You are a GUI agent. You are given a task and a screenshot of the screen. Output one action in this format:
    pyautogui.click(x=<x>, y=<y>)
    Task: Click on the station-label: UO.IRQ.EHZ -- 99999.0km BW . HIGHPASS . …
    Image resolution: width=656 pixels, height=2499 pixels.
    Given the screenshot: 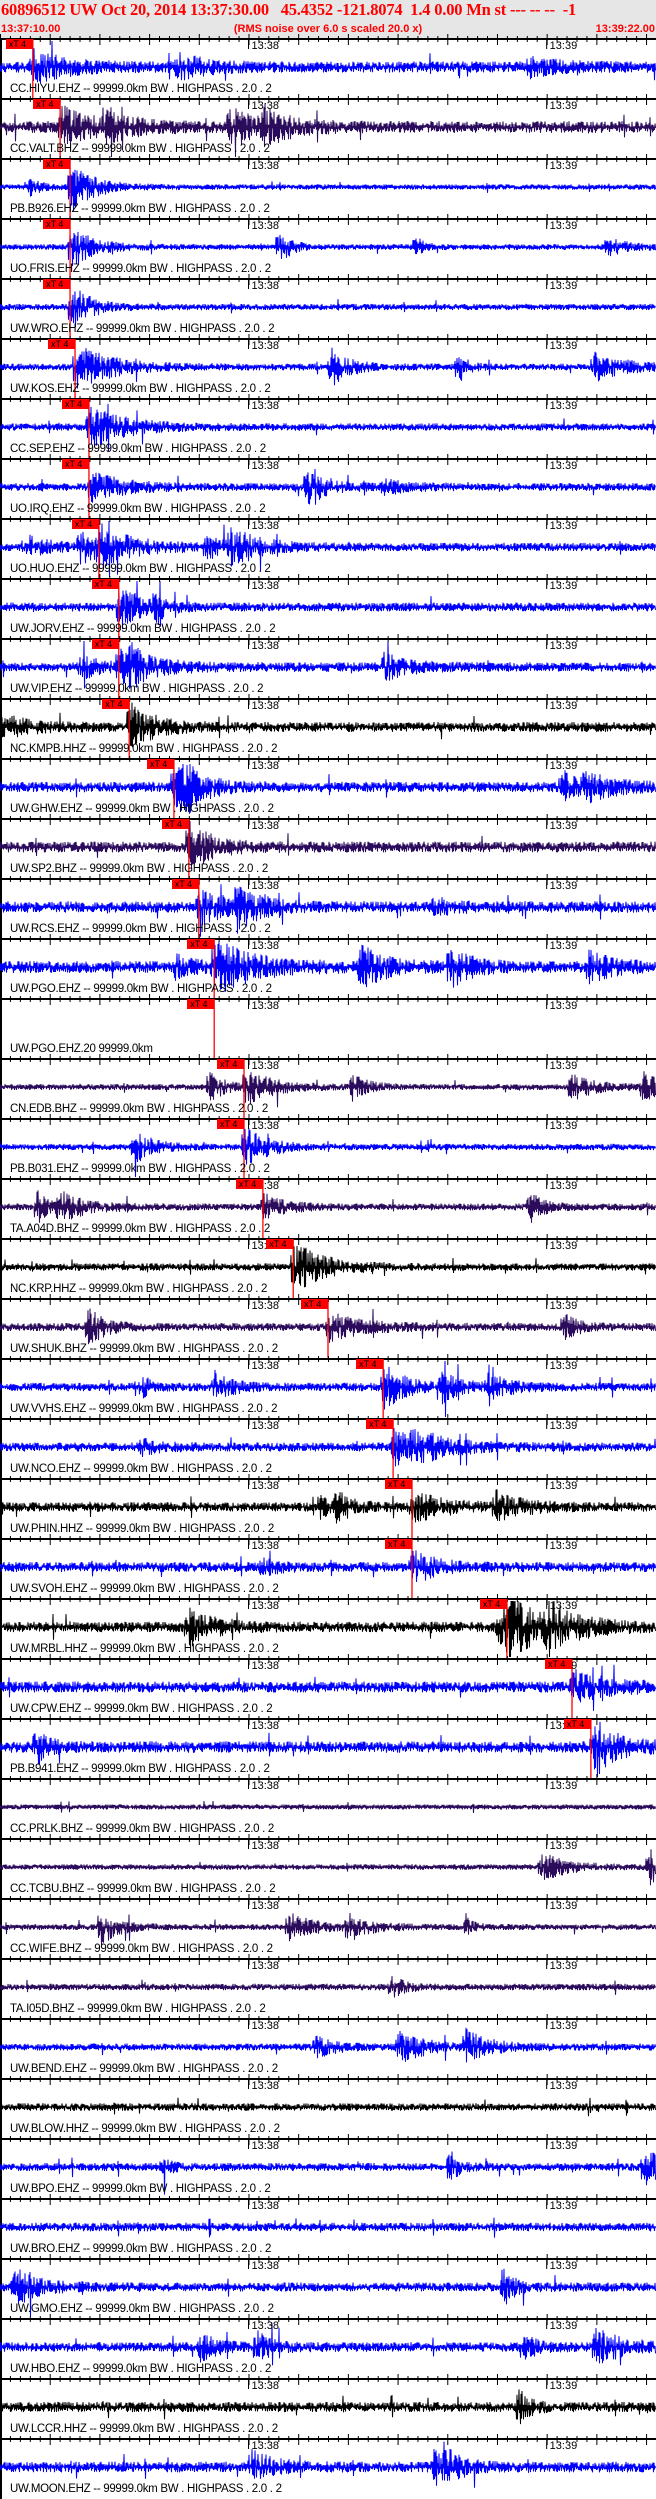 What is the action you would take?
    pyautogui.click(x=138, y=509)
    